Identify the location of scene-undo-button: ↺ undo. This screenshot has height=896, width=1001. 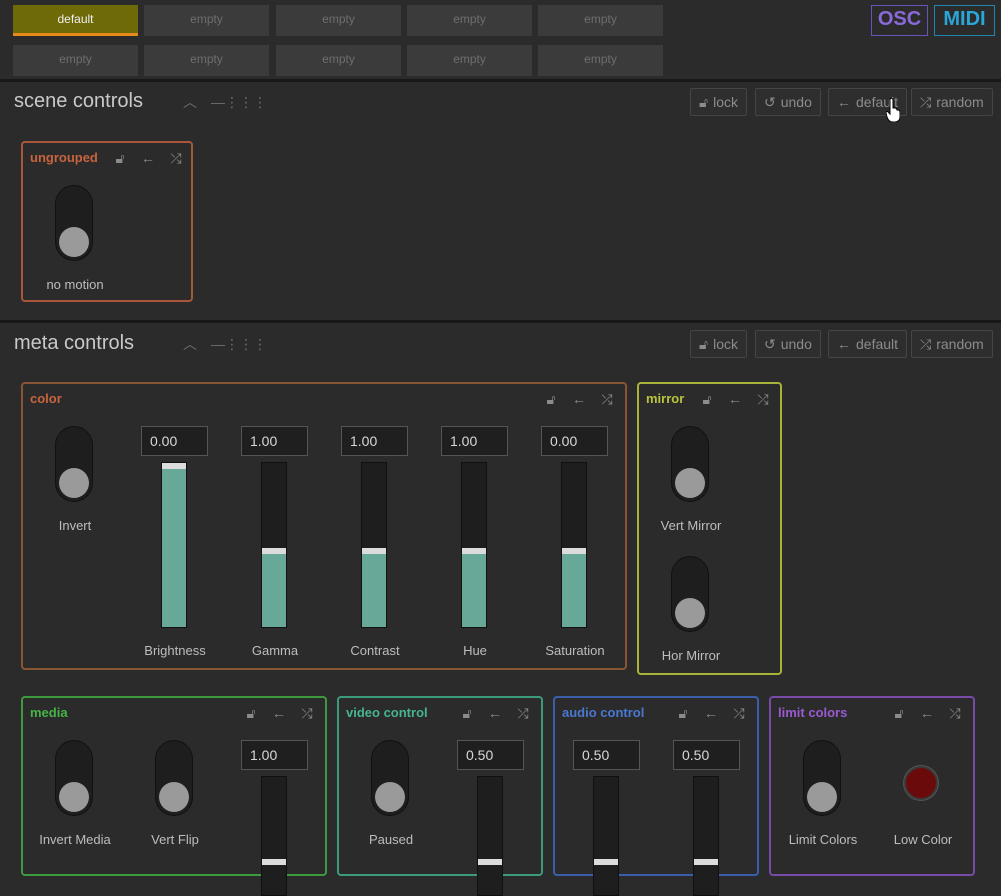
(788, 102).